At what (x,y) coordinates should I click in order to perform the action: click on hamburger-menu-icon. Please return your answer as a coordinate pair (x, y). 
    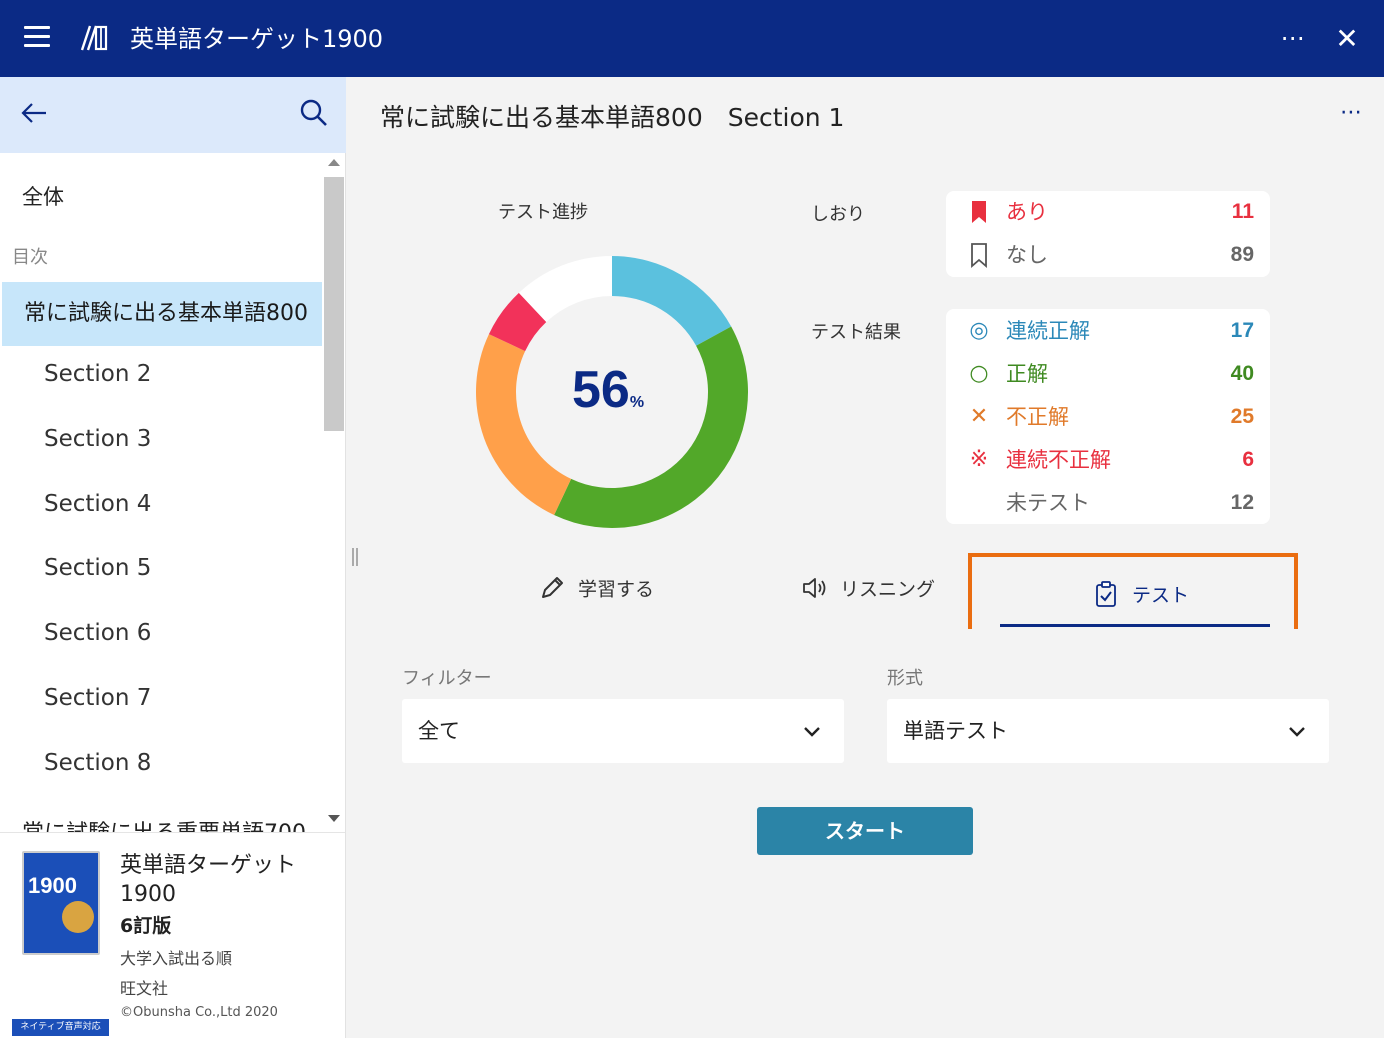
    Looking at the image, I should click on (38, 38).